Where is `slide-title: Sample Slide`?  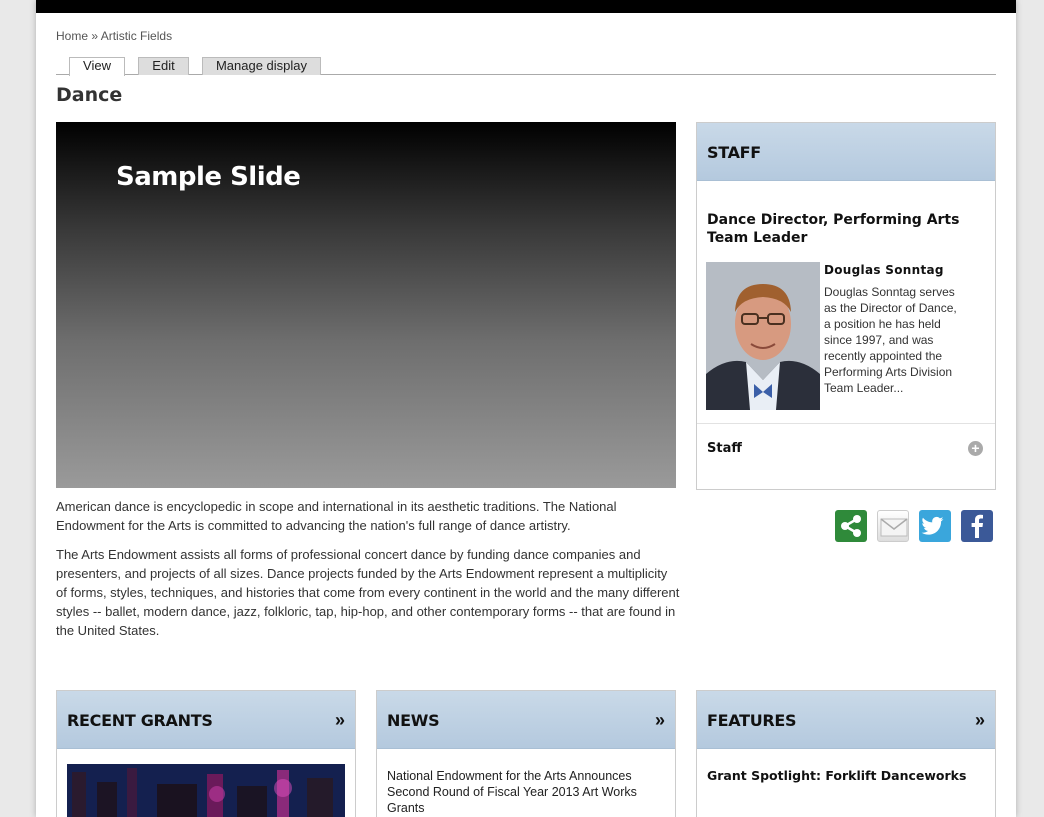 slide-title: Sample Slide is located at coordinates (208, 177).